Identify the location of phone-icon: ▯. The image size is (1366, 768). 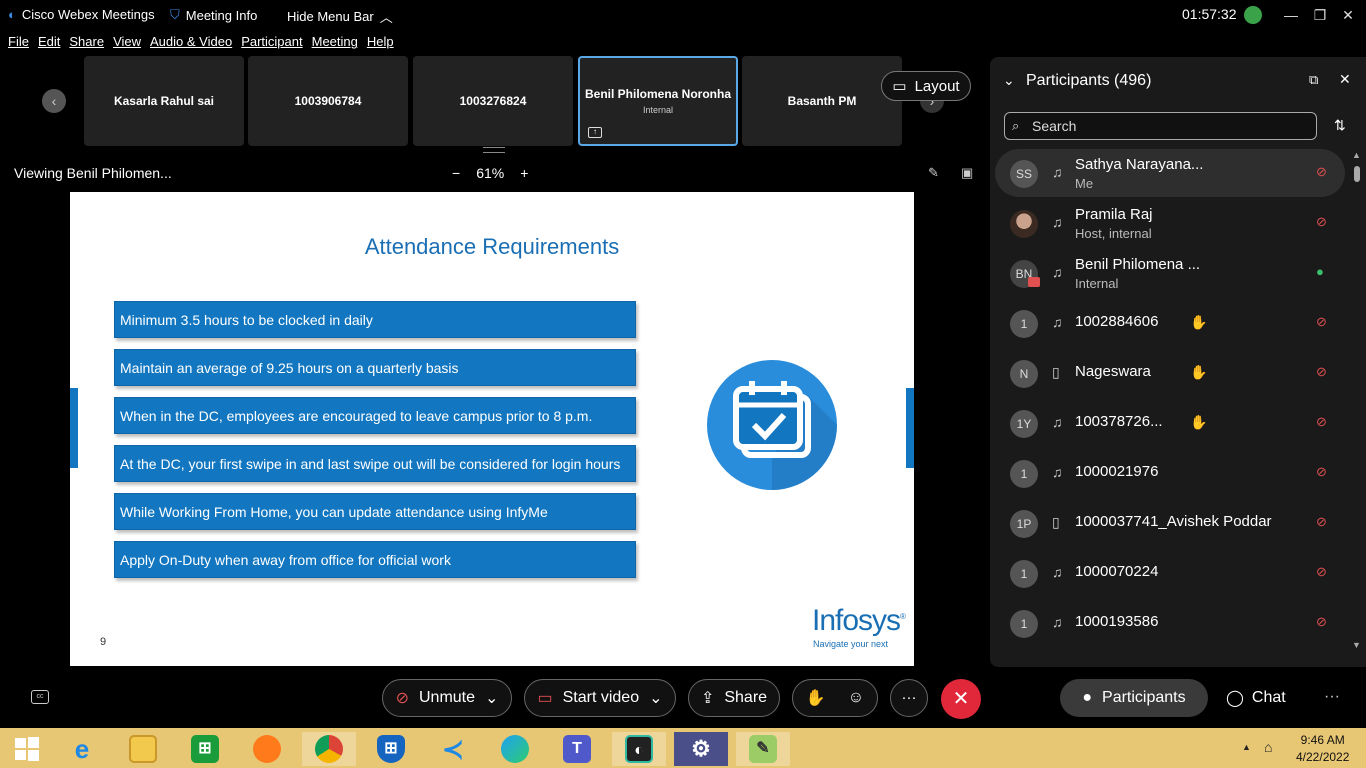
(1056, 372).